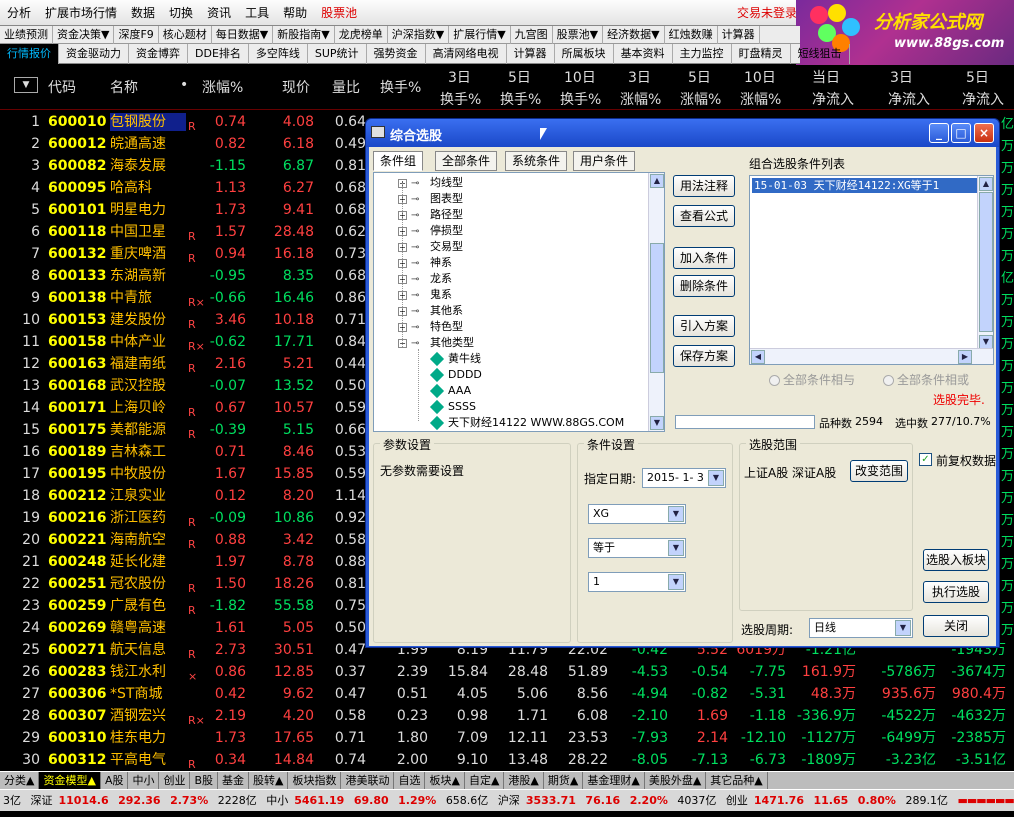 This screenshot has width=1014, height=817. What do you see at coordinates (739, 35) in the screenshot?
I see `toolbar-item: 计算器` at bounding box center [739, 35].